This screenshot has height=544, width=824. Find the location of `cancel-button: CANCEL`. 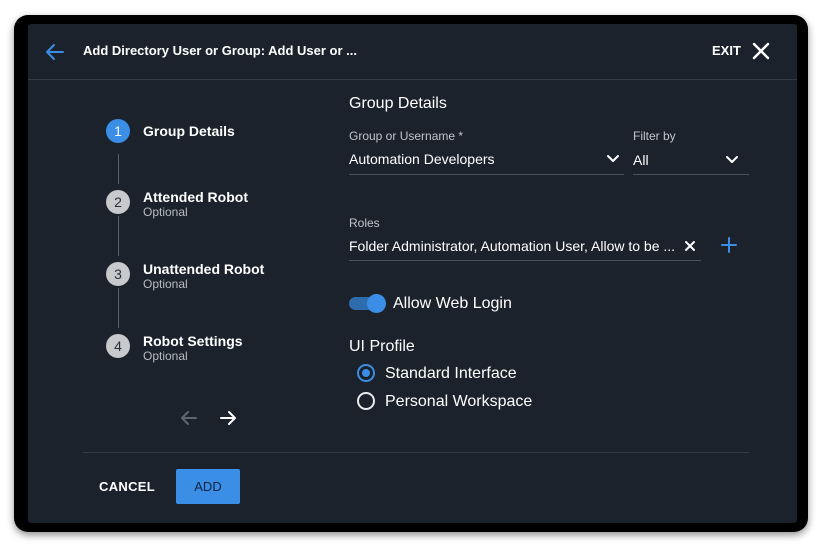

cancel-button: CANCEL is located at coordinates (127, 486).